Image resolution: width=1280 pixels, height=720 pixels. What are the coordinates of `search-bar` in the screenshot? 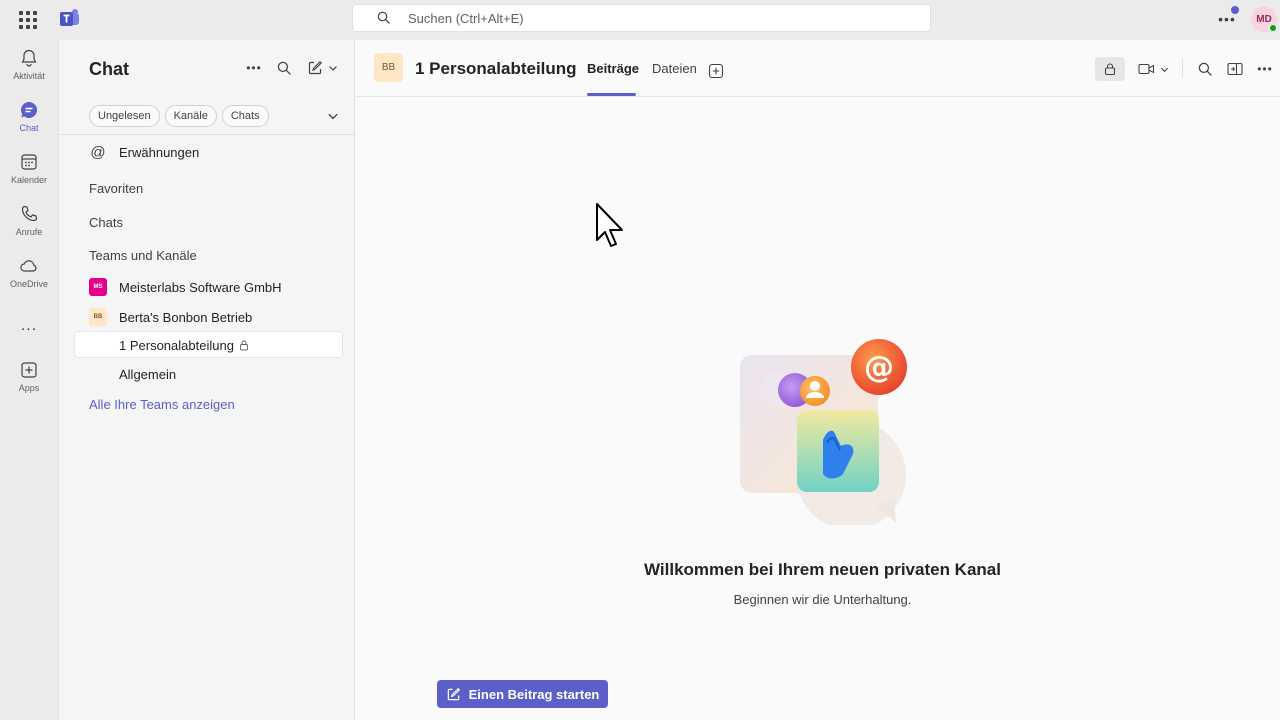 It's located at (641, 18).